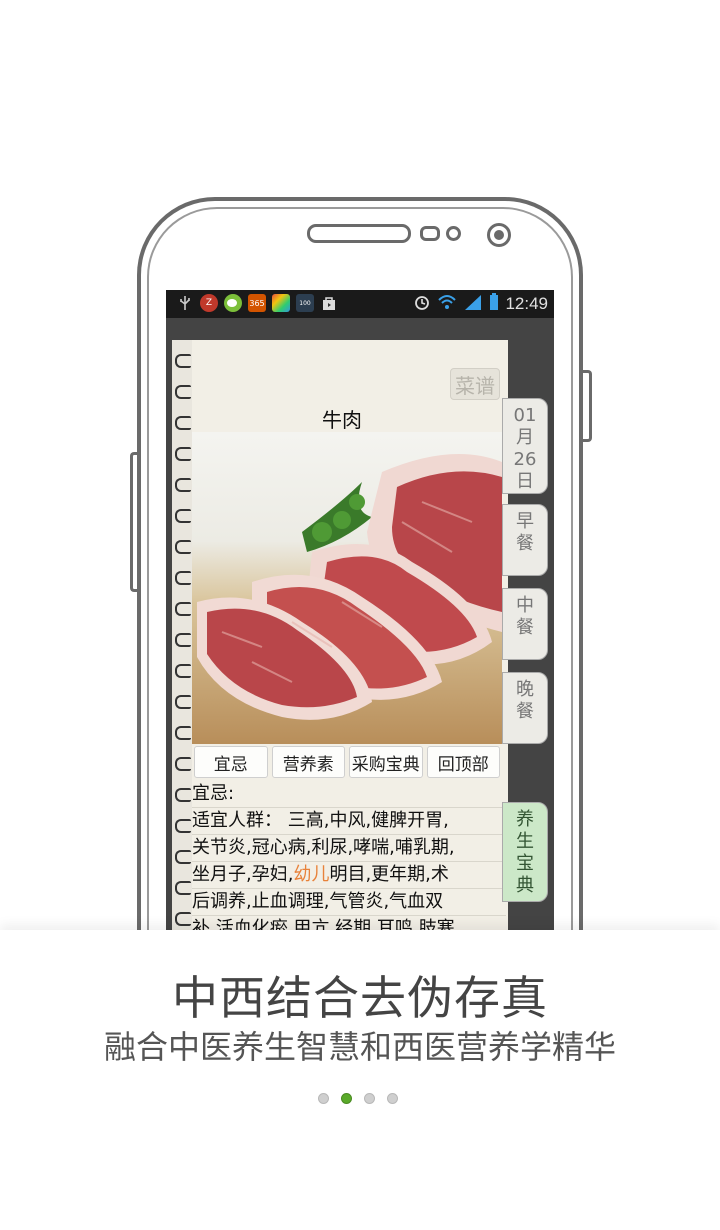  Describe the element at coordinates (473, 304) in the screenshot. I see `signal-icon` at that location.